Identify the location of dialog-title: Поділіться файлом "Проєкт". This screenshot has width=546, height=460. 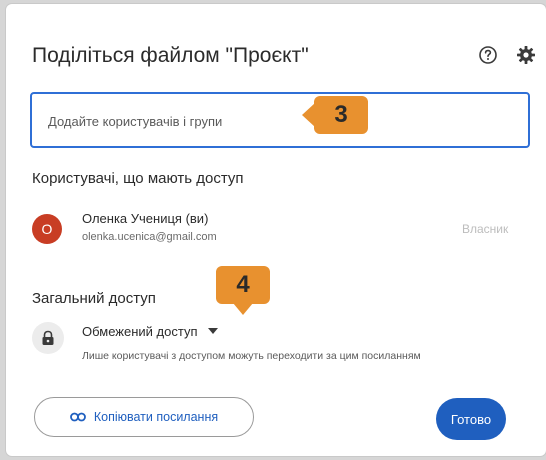
(170, 55).